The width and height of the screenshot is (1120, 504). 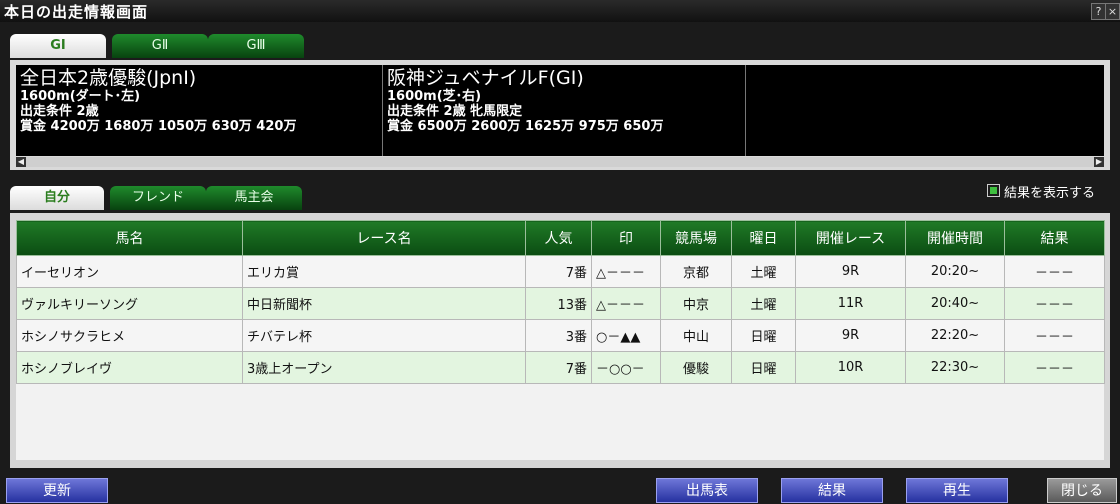 I want to click on cell-racecourse: 京都, so click(x=696, y=271).